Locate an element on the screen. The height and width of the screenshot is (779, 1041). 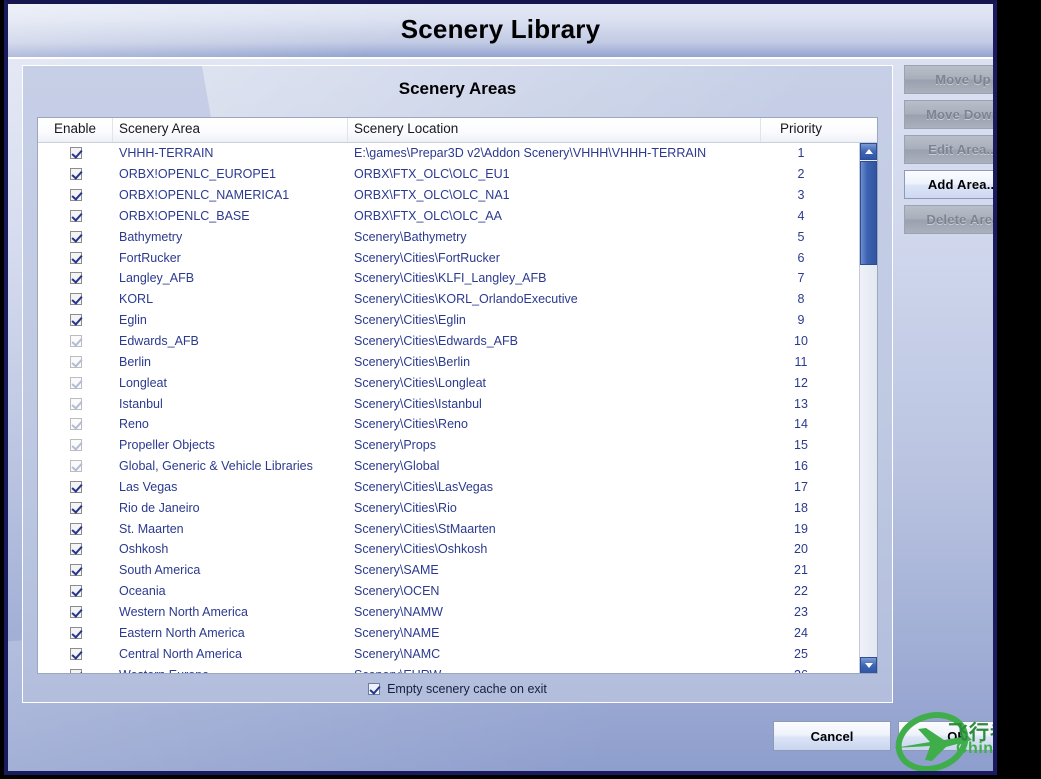
side-button-delete-area: Delete Area is located at coordinates (948, 219).